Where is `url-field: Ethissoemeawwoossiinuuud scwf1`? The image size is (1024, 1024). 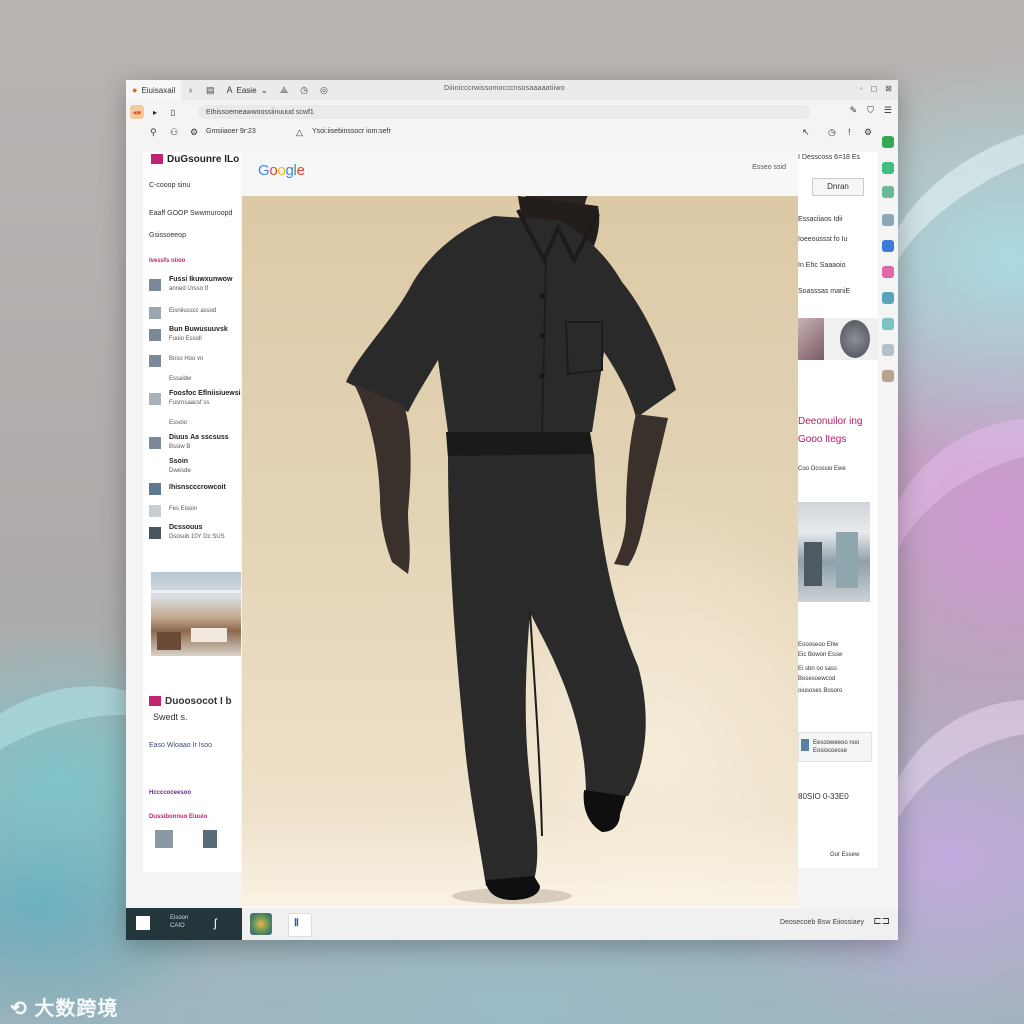 url-field: Ethissoemeawwoossiinuuud scwf1 is located at coordinates (504, 112).